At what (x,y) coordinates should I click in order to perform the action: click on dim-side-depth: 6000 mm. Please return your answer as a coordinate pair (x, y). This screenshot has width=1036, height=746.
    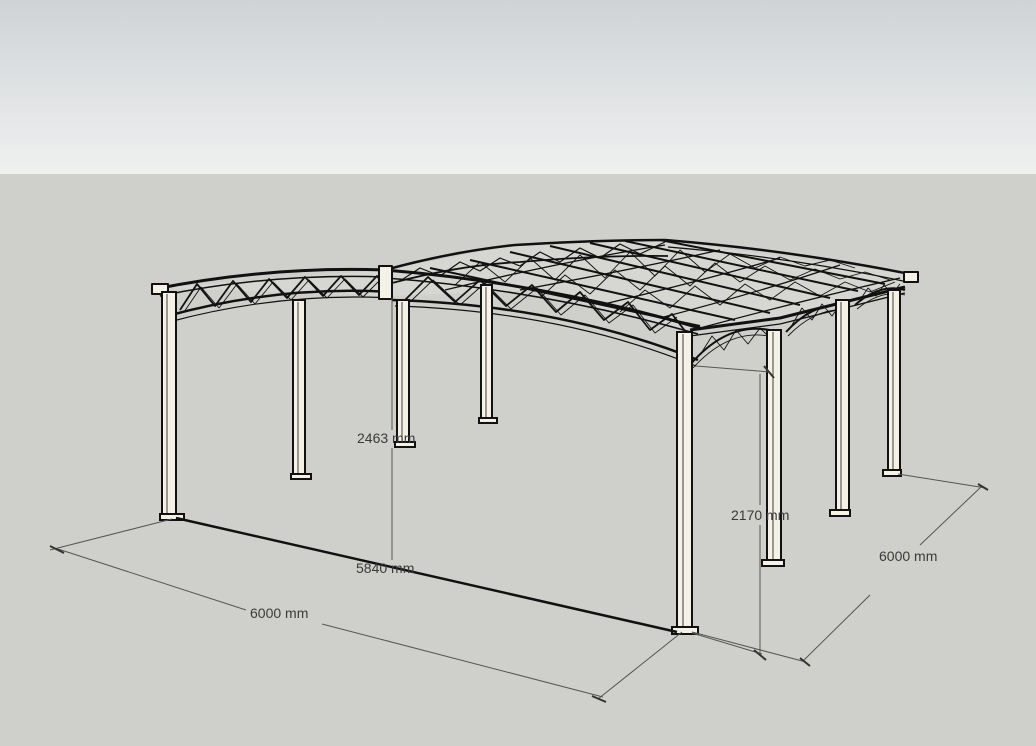
    Looking at the image, I should click on (908, 556).